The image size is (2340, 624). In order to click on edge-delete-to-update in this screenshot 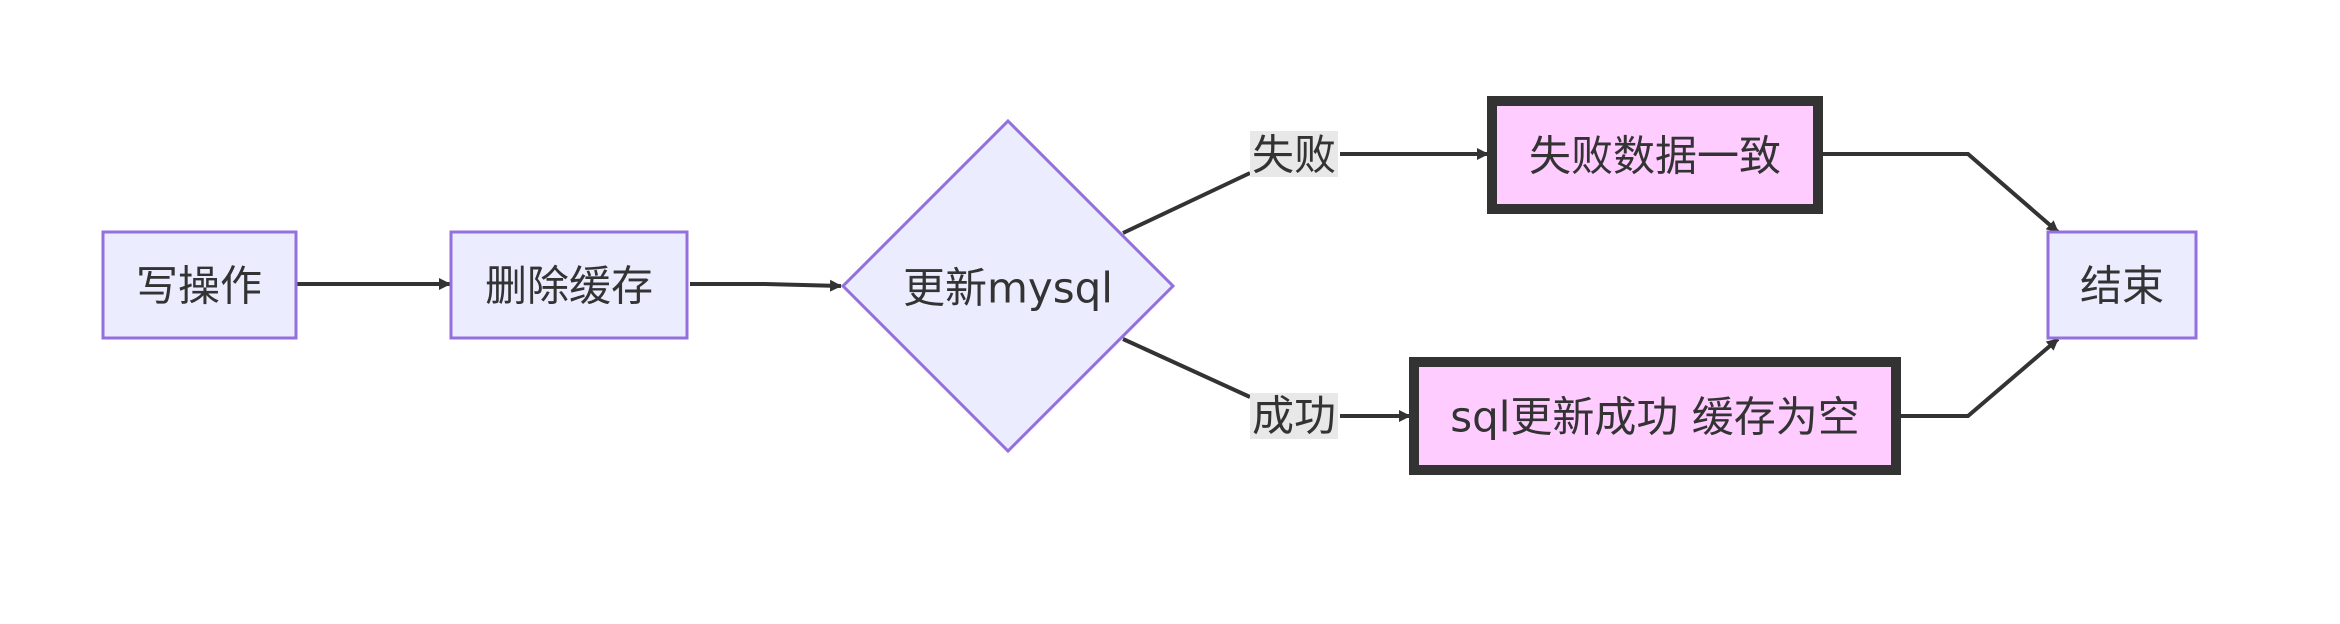, I will do `click(766, 285)`.